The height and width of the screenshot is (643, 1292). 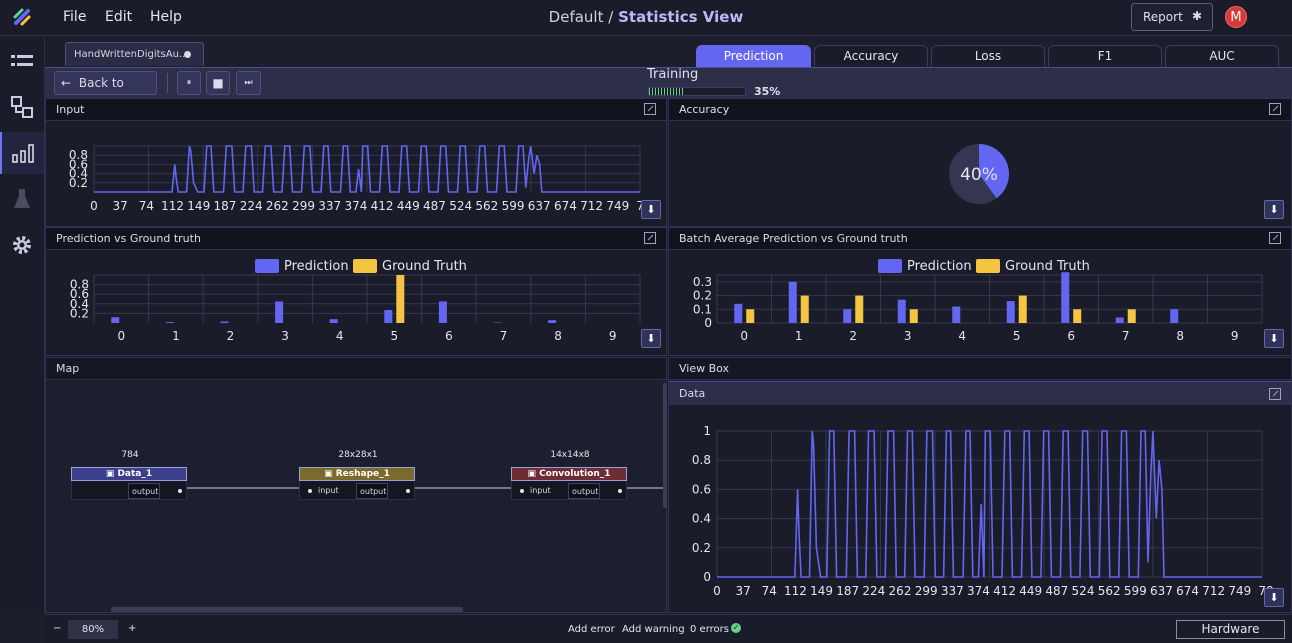 What do you see at coordinates (1230, 629) in the screenshot?
I see `hardware-button: Hardware` at bounding box center [1230, 629].